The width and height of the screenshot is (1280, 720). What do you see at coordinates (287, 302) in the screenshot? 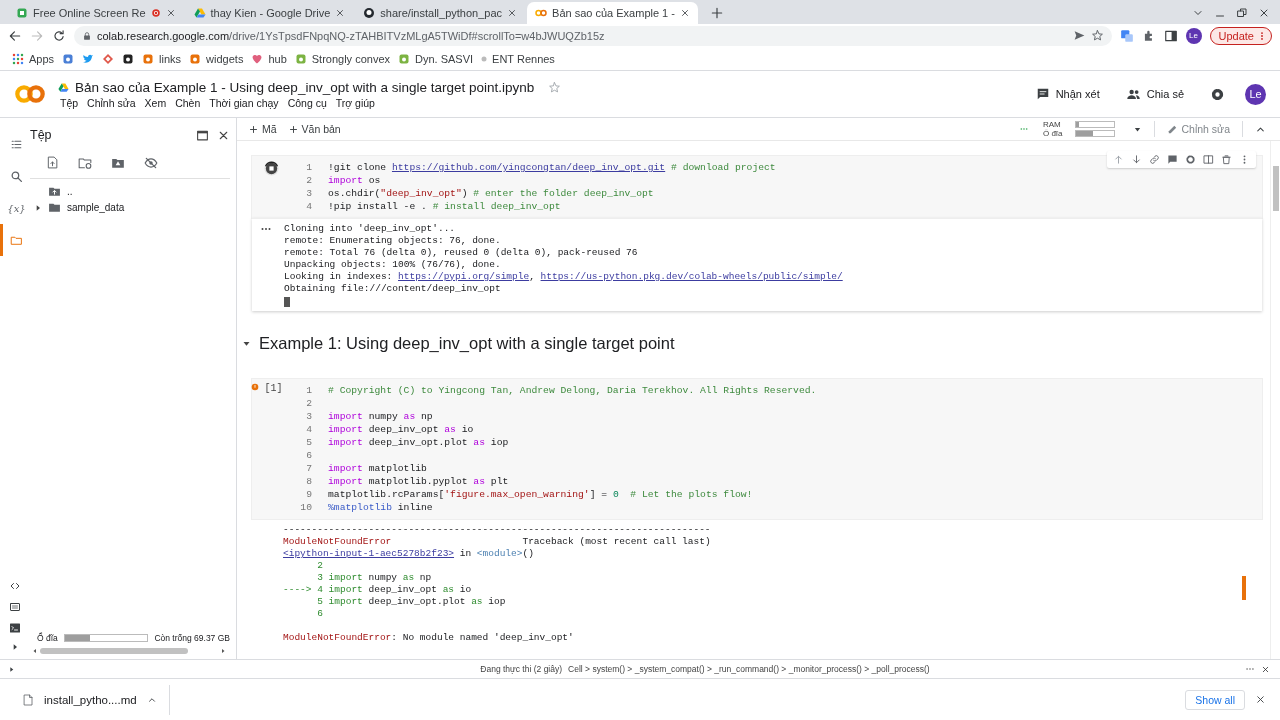
I see `input-cursor` at bounding box center [287, 302].